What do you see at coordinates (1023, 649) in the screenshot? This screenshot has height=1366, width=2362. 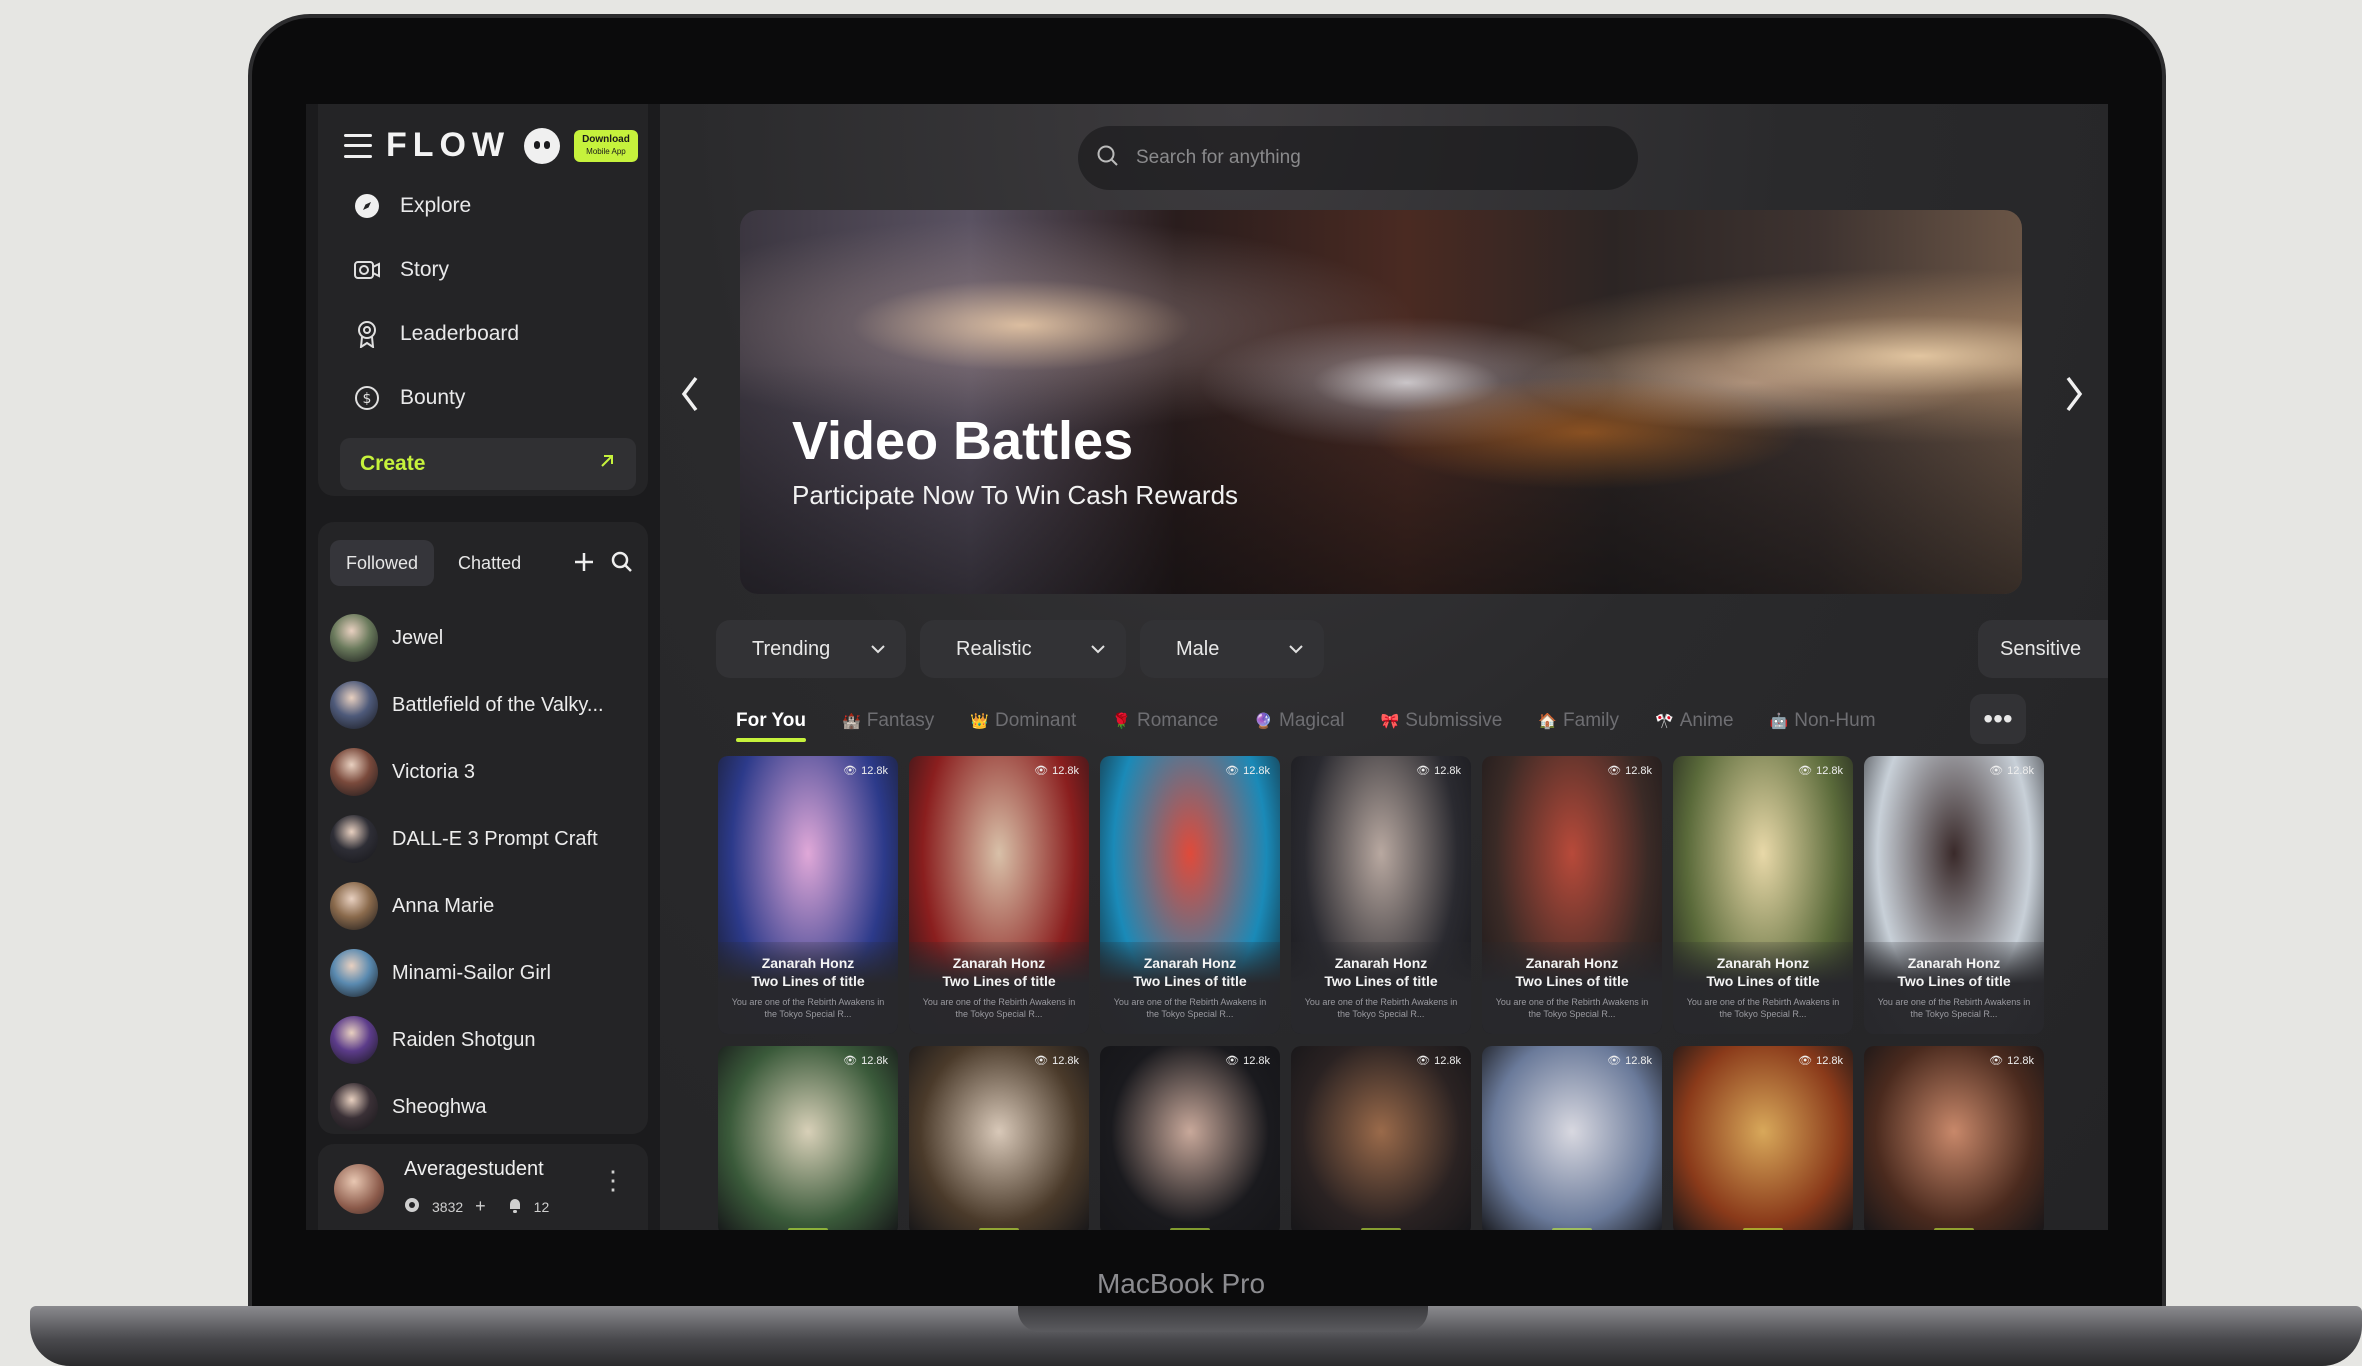 I see `filter-style-dropdown: Realistic` at bounding box center [1023, 649].